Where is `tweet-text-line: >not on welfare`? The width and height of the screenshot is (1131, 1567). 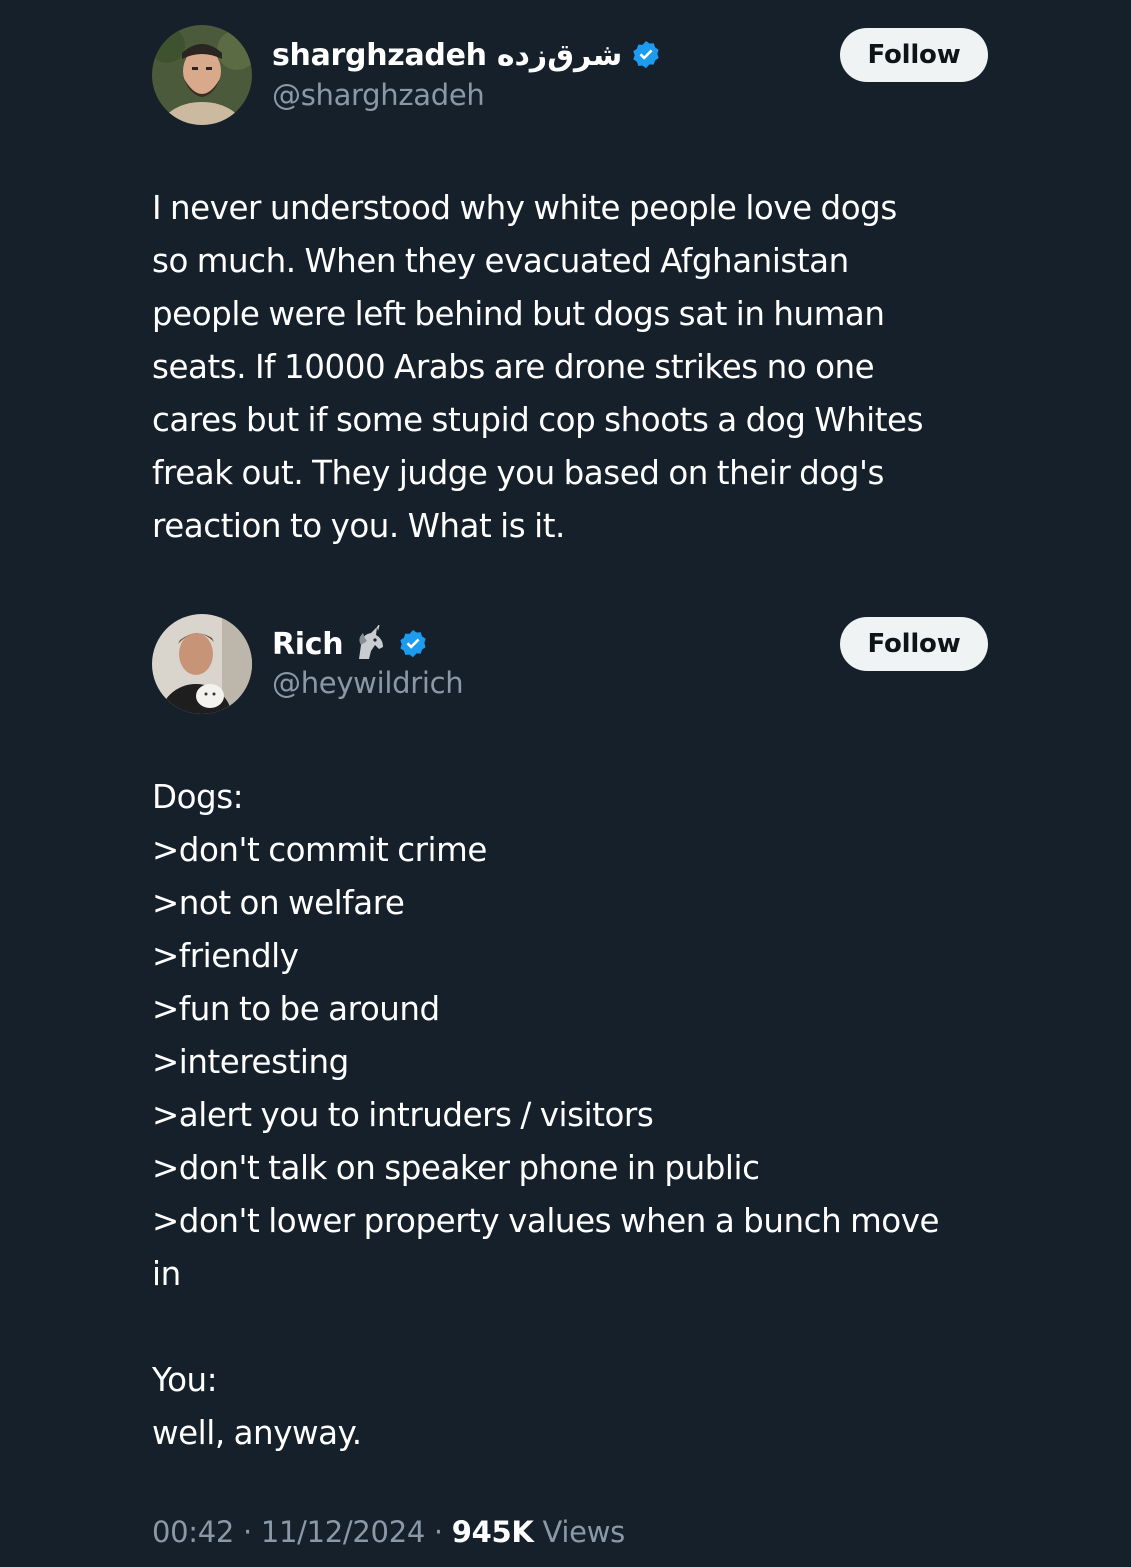
tweet-text-line: >not on welfare is located at coordinates (278, 903).